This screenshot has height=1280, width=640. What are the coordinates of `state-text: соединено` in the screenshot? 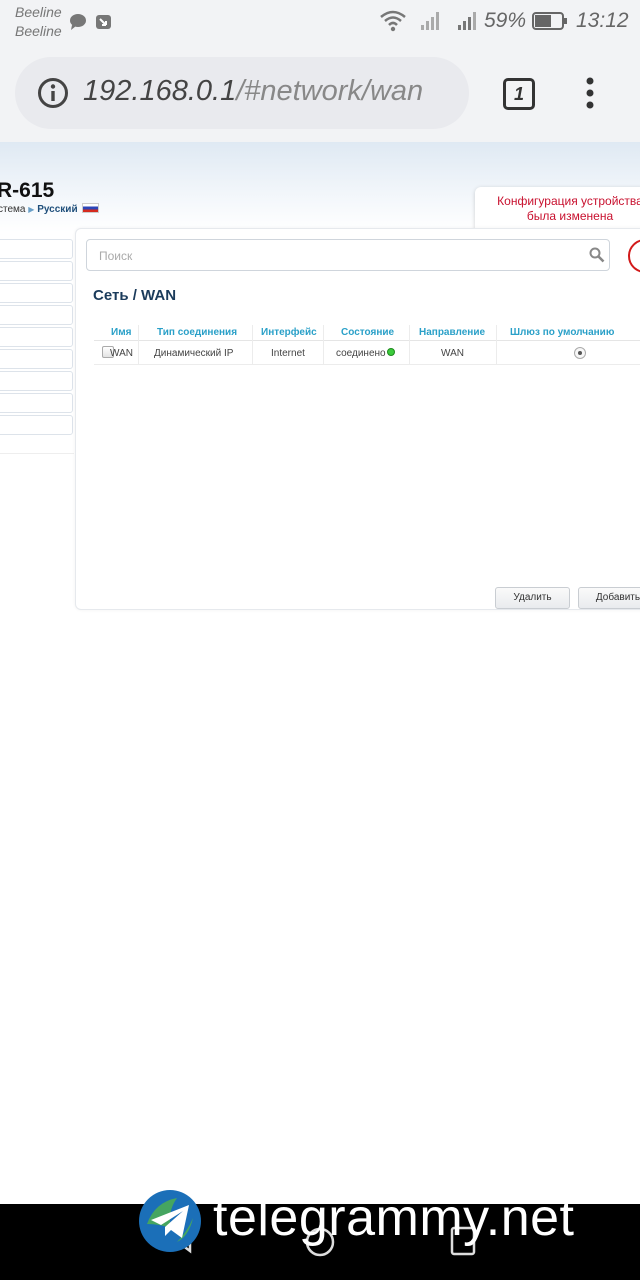 It's located at (361, 353).